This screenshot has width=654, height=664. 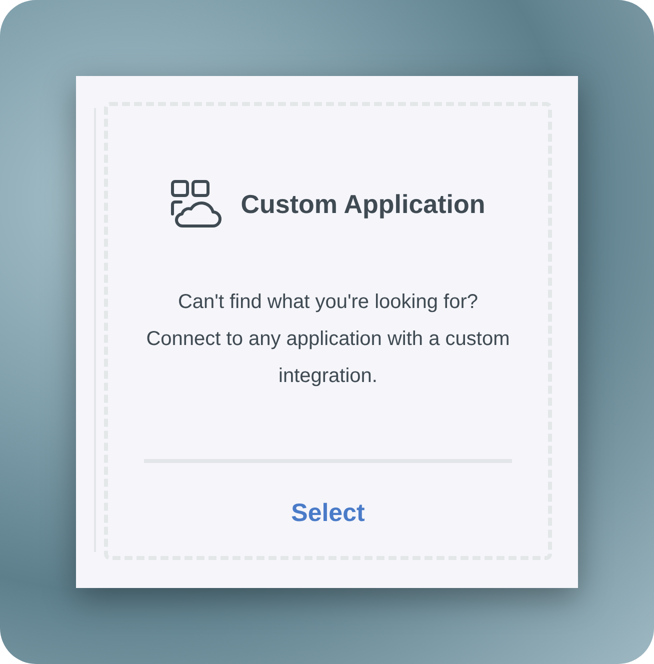 I want to click on card-title: Custom Application, so click(x=363, y=204).